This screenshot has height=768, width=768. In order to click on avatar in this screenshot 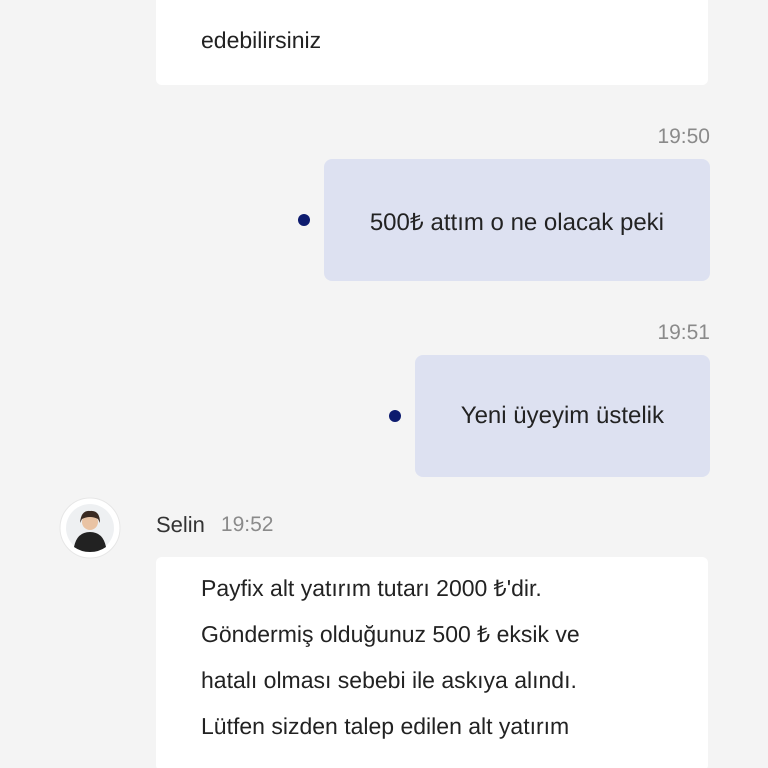, I will do `click(90, 528)`.